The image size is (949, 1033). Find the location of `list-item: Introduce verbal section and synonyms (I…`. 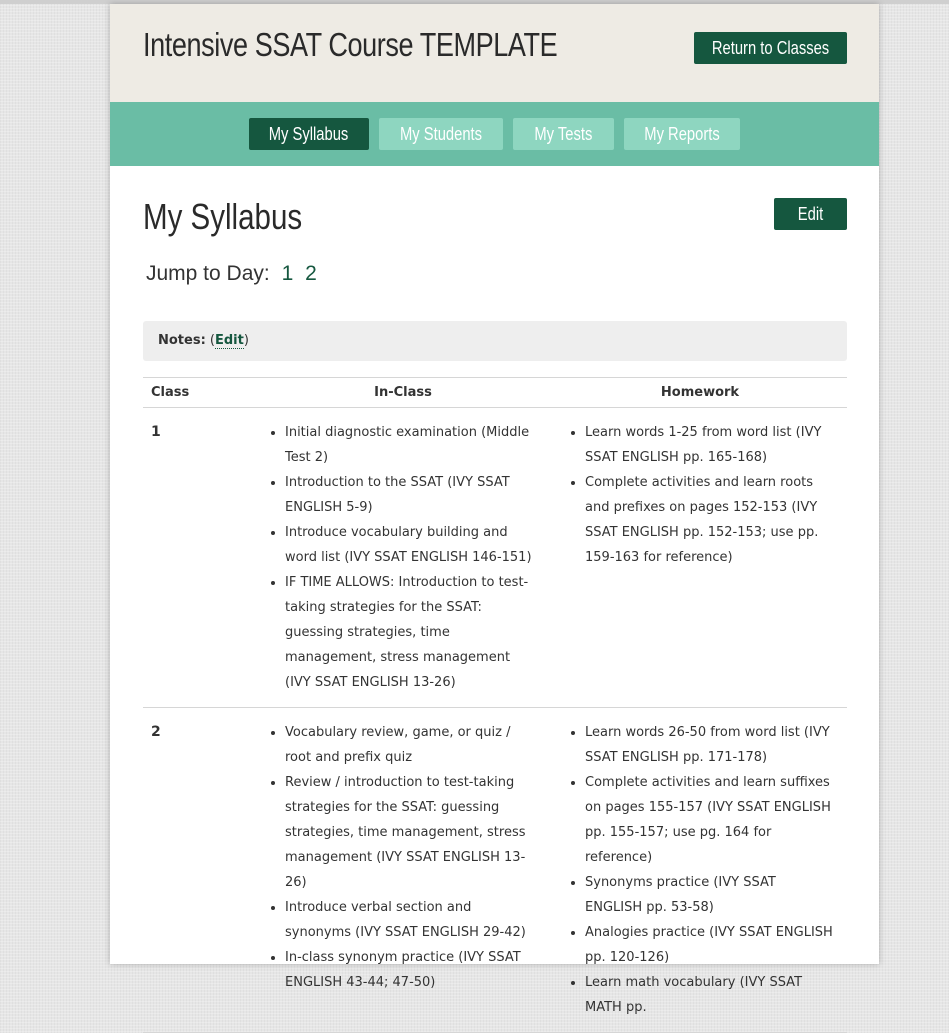

list-item: Introduce verbal section and synonyms (I… is located at coordinates (419, 920).